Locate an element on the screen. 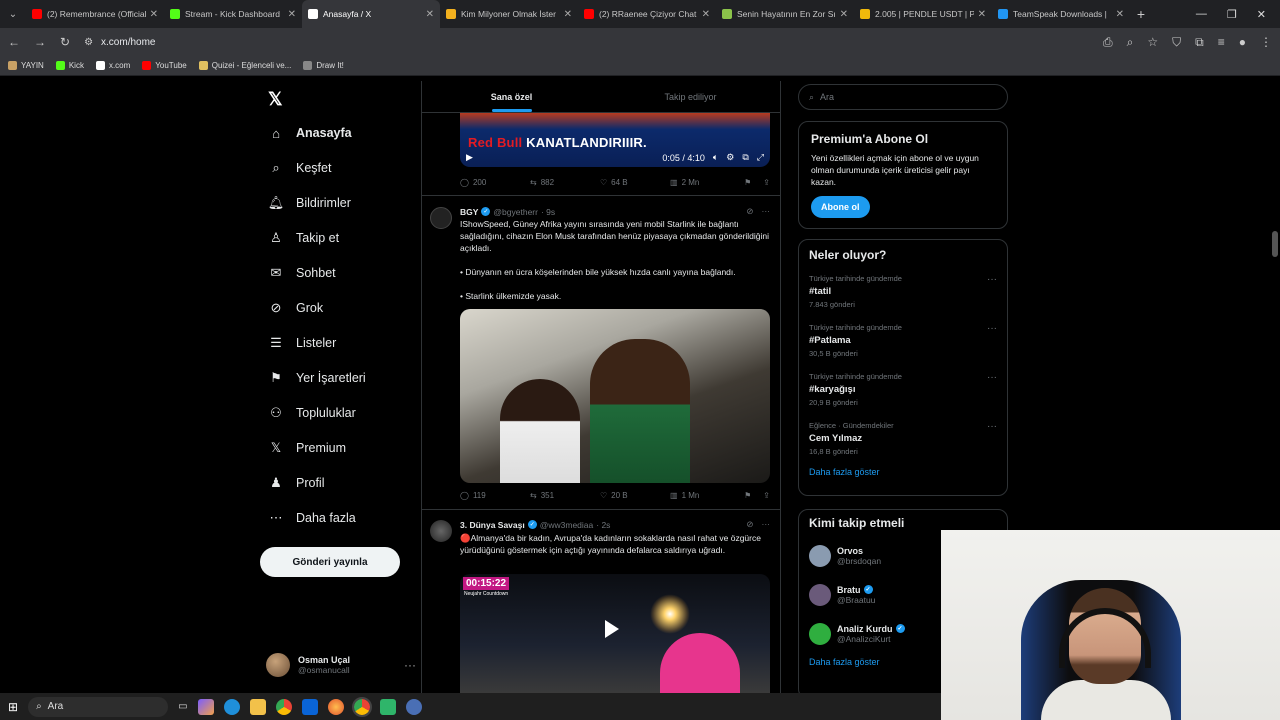 The height and width of the screenshot is (720, 1280). firefox-icon is located at coordinates (335, 706).